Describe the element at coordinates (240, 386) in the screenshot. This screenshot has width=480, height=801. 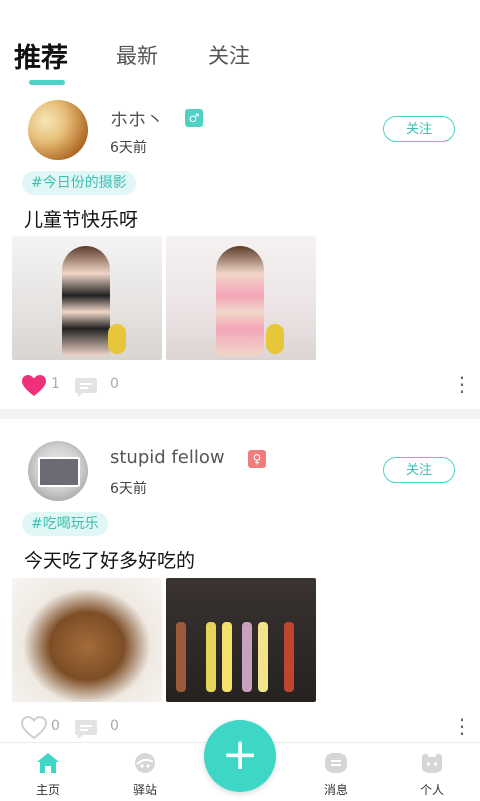
I see `post-actions: 1 0 ⋮` at that location.